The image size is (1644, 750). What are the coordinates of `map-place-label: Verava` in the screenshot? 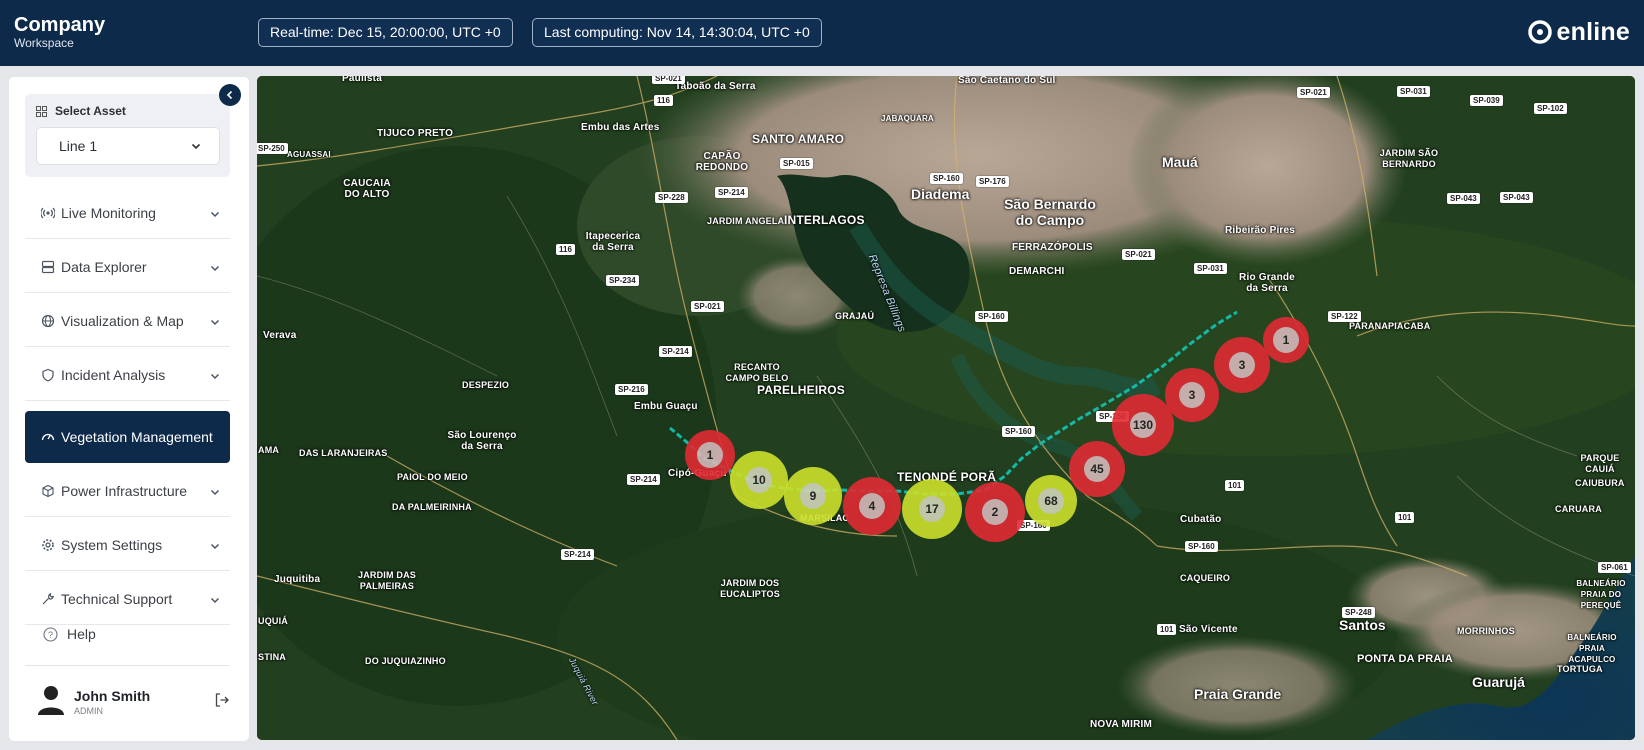 It's located at (280, 335).